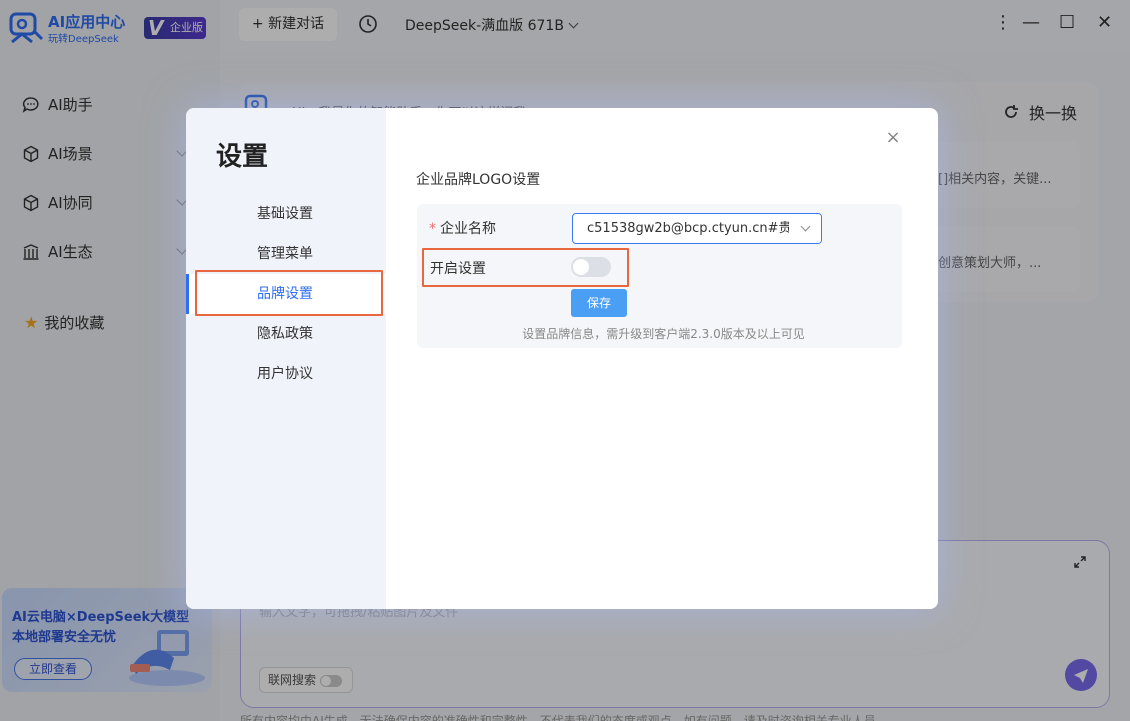 The height and width of the screenshot is (721, 1130). I want to click on settings-menu-basic: 基础设置, so click(286, 214).